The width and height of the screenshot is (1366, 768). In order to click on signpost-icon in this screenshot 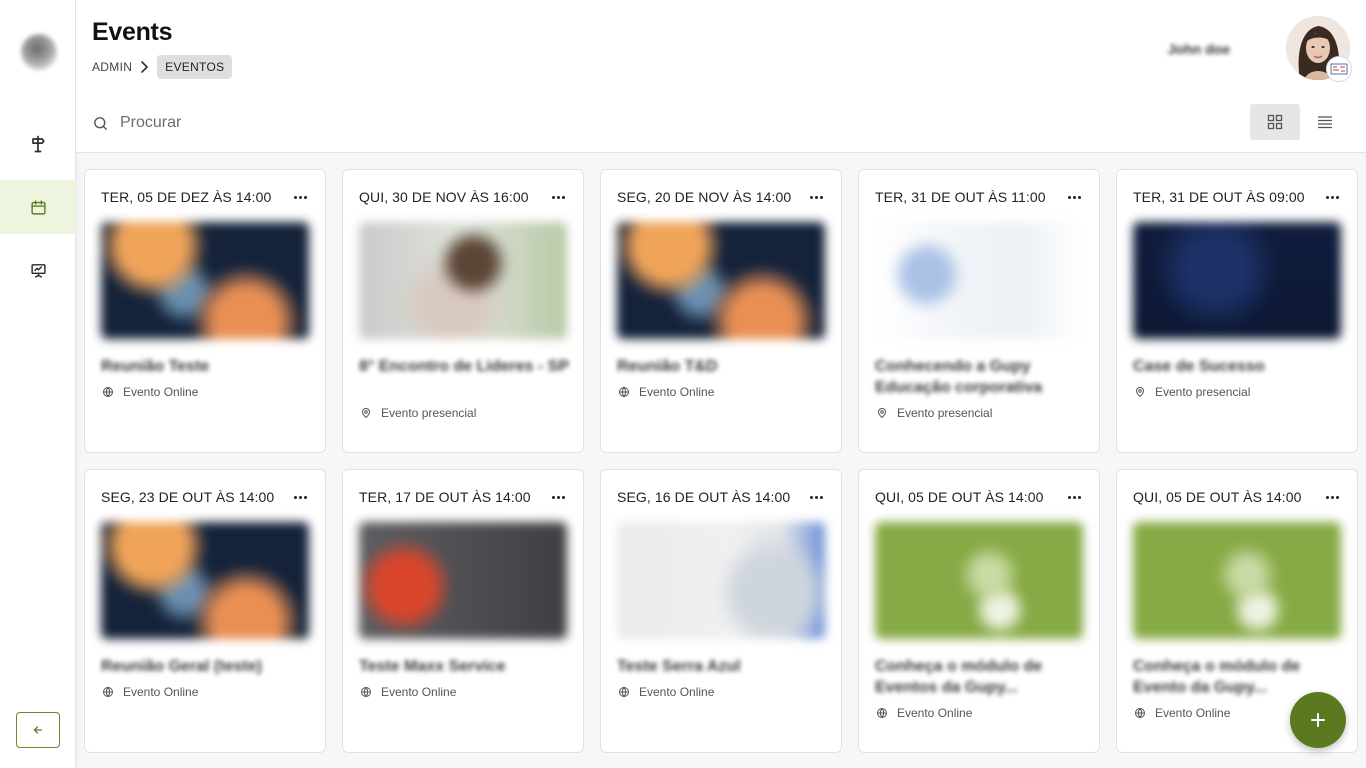, I will do `click(38, 144)`.